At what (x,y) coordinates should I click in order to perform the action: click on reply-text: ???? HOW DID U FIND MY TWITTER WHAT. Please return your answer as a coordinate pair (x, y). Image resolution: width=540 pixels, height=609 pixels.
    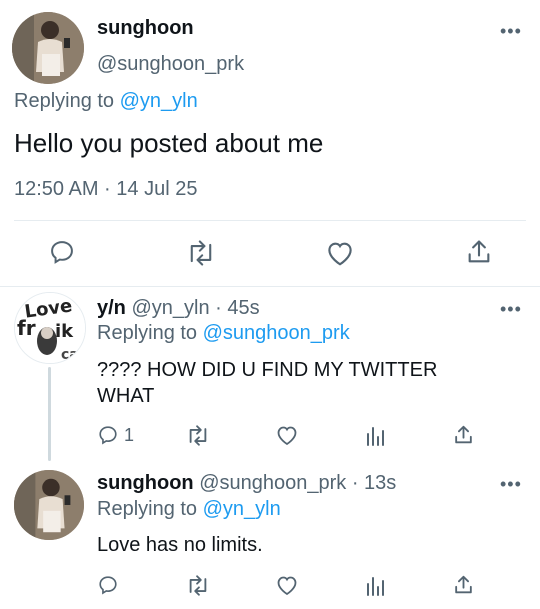
    Looking at the image, I should click on (267, 383).